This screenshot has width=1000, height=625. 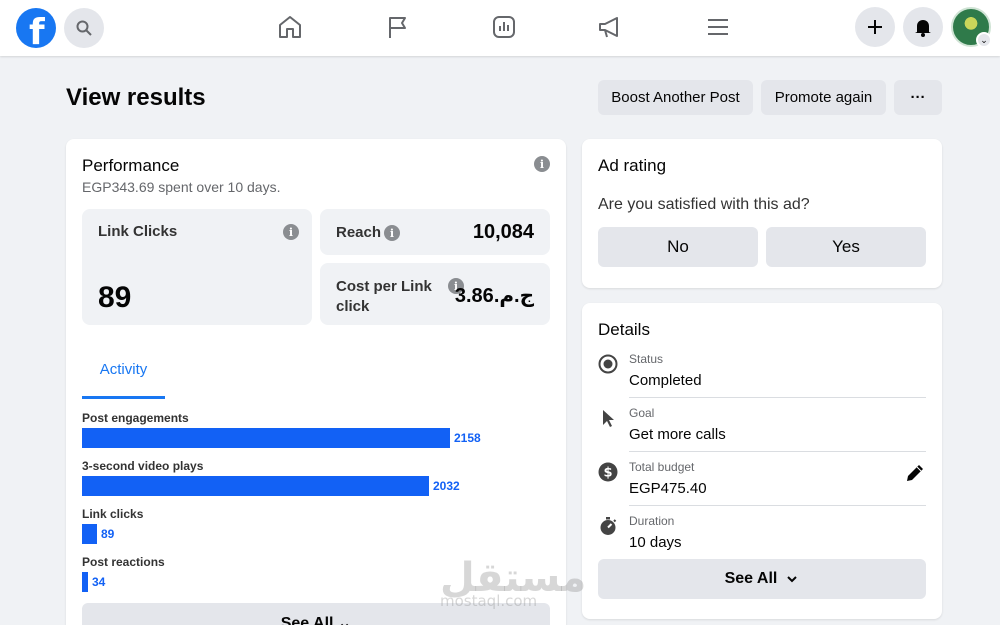 What do you see at coordinates (655, 542) in the screenshot?
I see `duration-value: 10 days` at bounding box center [655, 542].